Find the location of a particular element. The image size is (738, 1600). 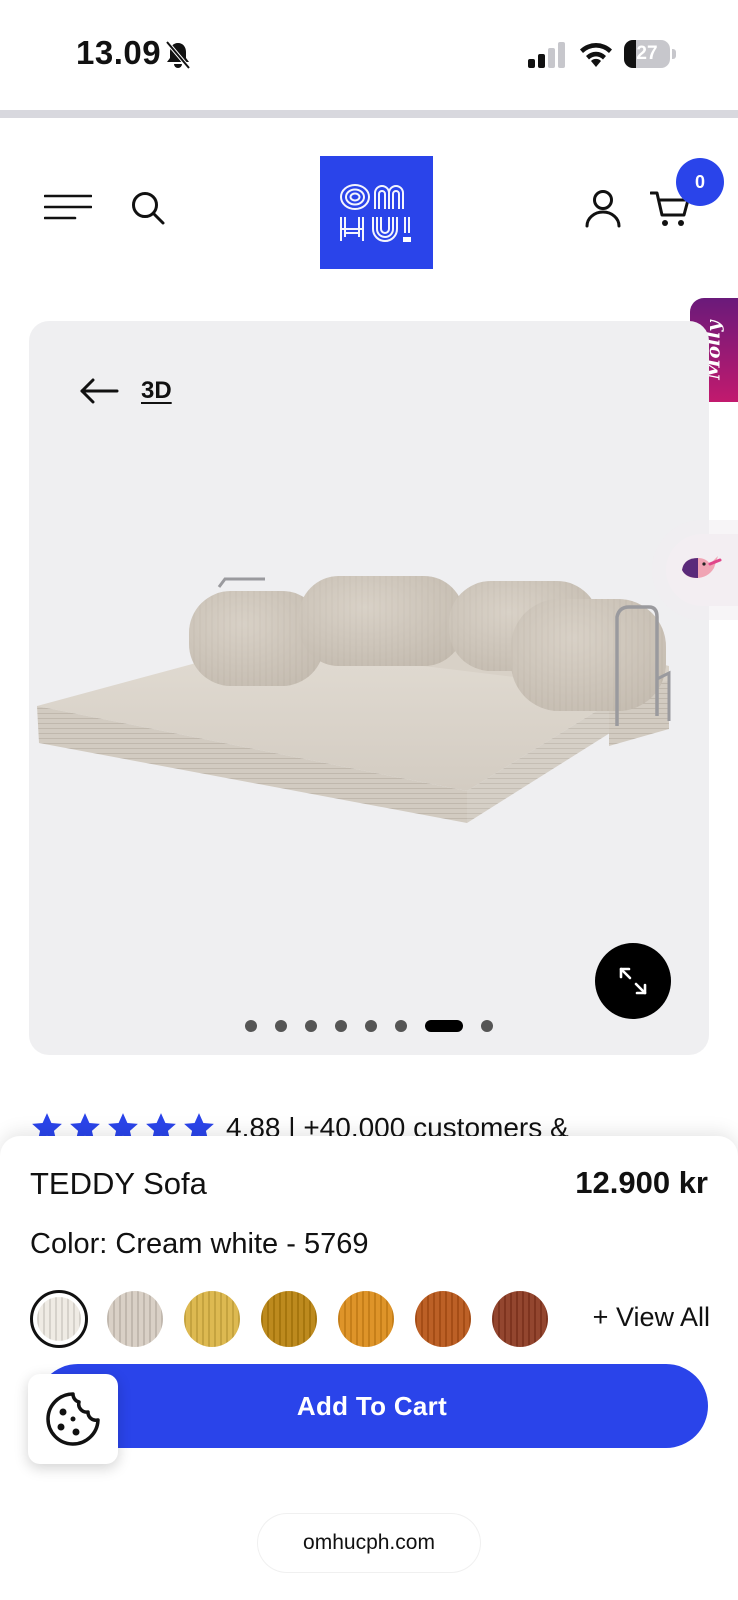

gallery-pagination is located at coordinates (369, 1026).